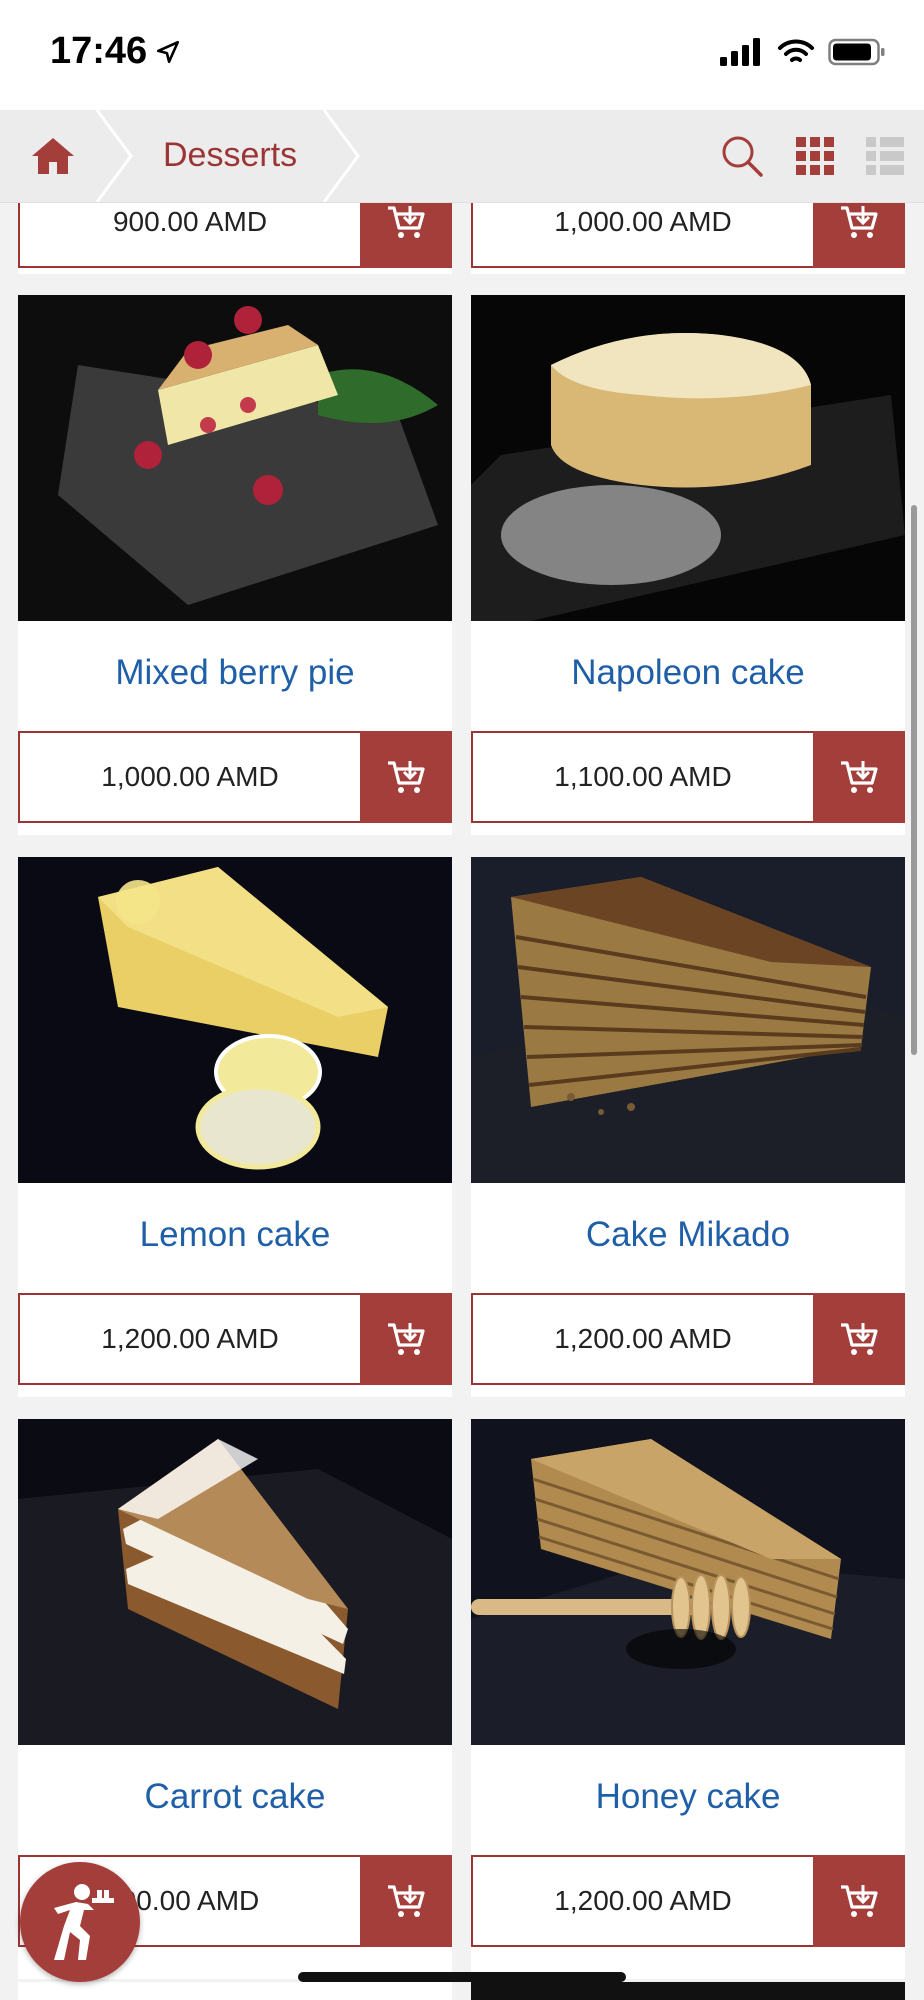 Image resolution: width=924 pixels, height=2000 pixels. What do you see at coordinates (84, 1922) in the screenshot?
I see `waiter-icon` at bounding box center [84, 1922].